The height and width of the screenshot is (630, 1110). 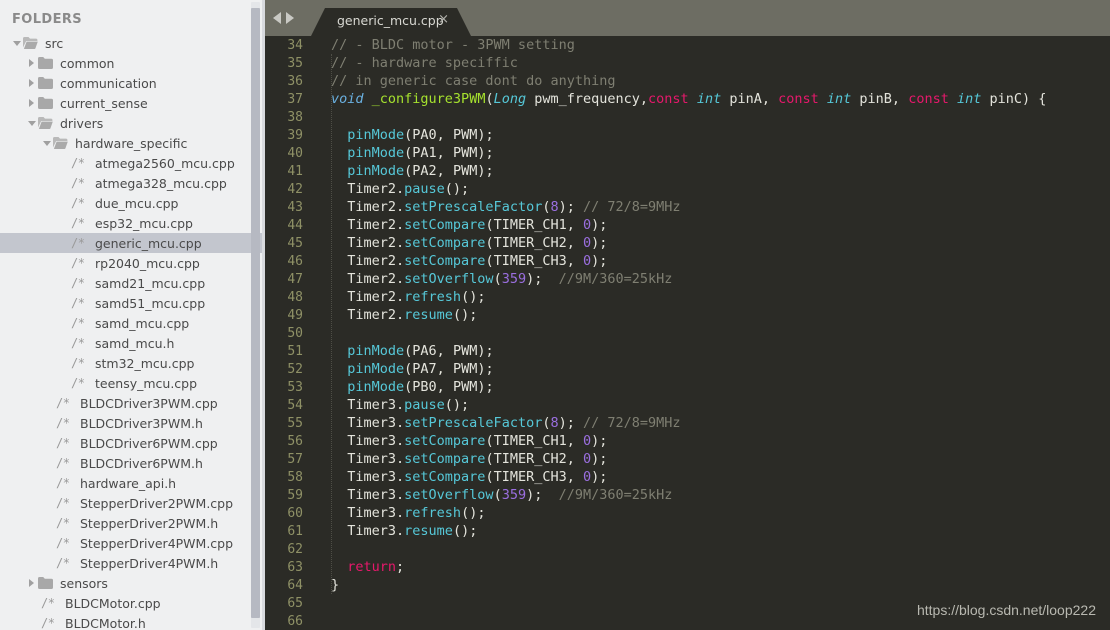 I want to click on code-line-text: pinMode(PB0, PWM);, so click(x=403, y=387).